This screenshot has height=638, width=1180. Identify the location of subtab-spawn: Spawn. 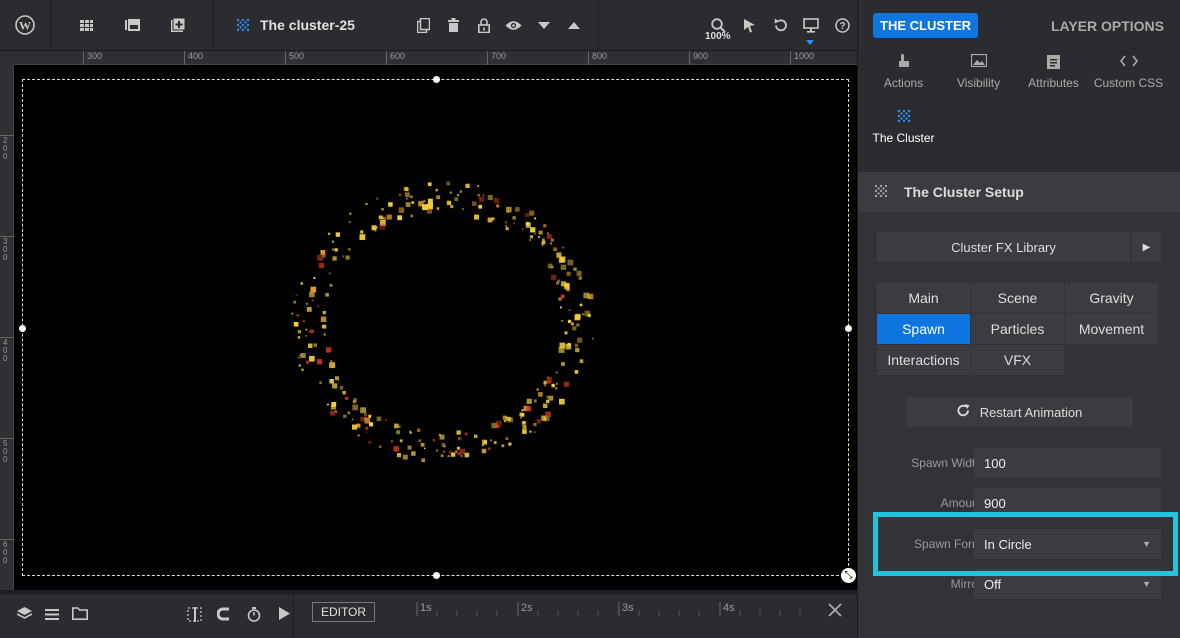
(923, 329).